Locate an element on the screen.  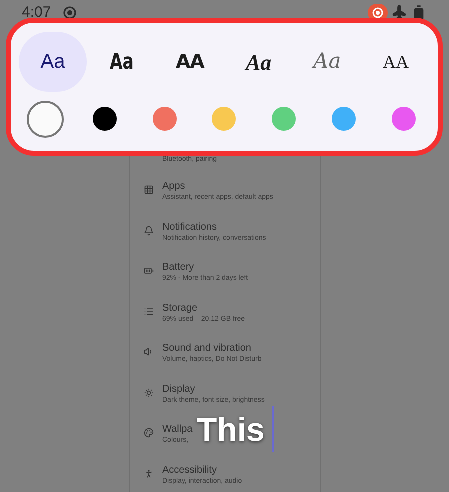
setting-title: Accessibility is located at coordinates (202, 470).